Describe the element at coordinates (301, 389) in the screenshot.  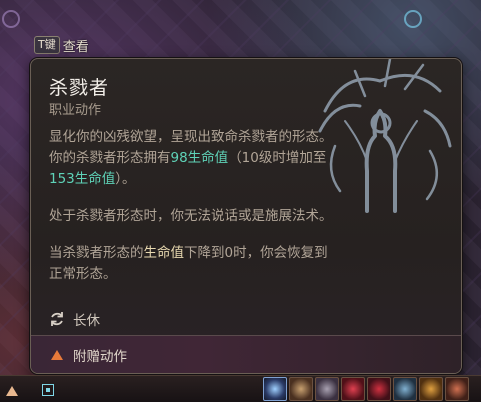
I see `hotbar-slot-claw` at that location.